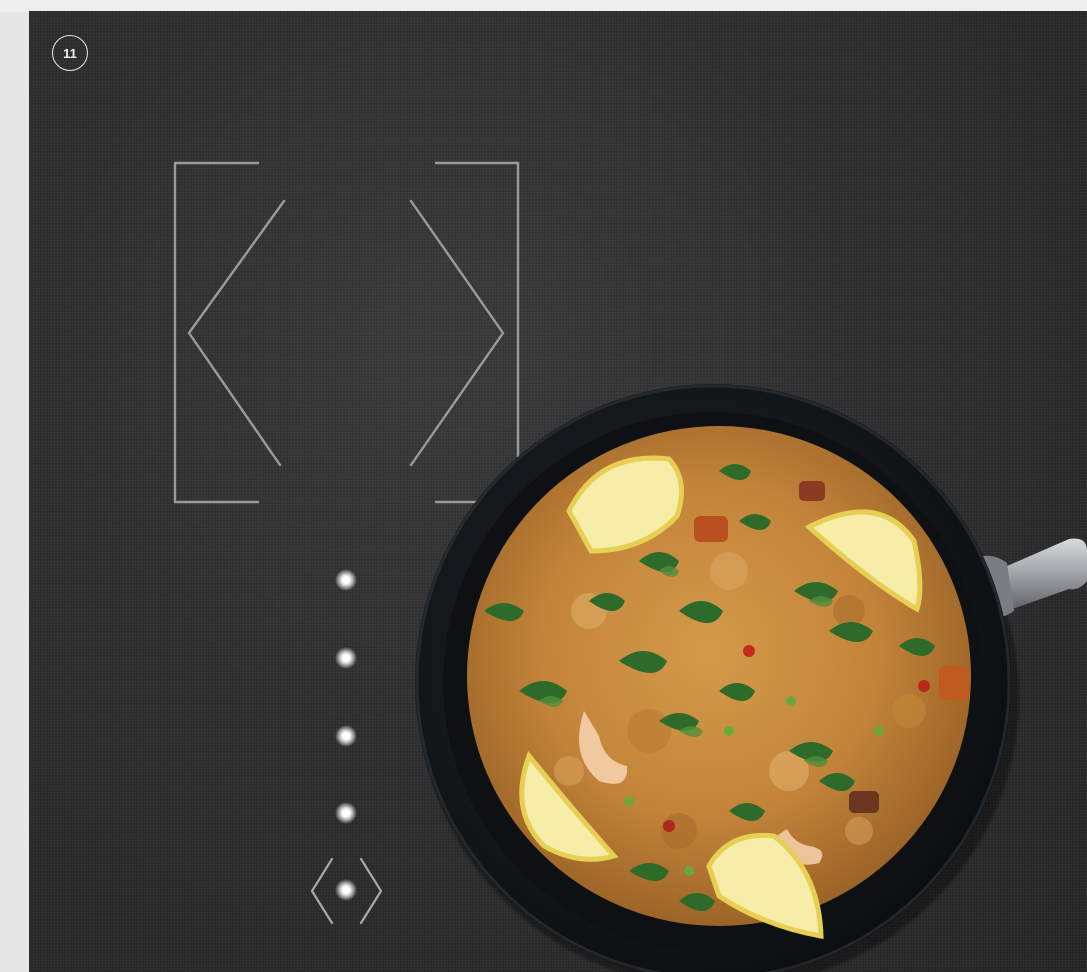 The width and height of the screenshot is (1087, 972). Describe the element at coordinates (457, 333) in the screenshot. I see `right-chevron` at that location.